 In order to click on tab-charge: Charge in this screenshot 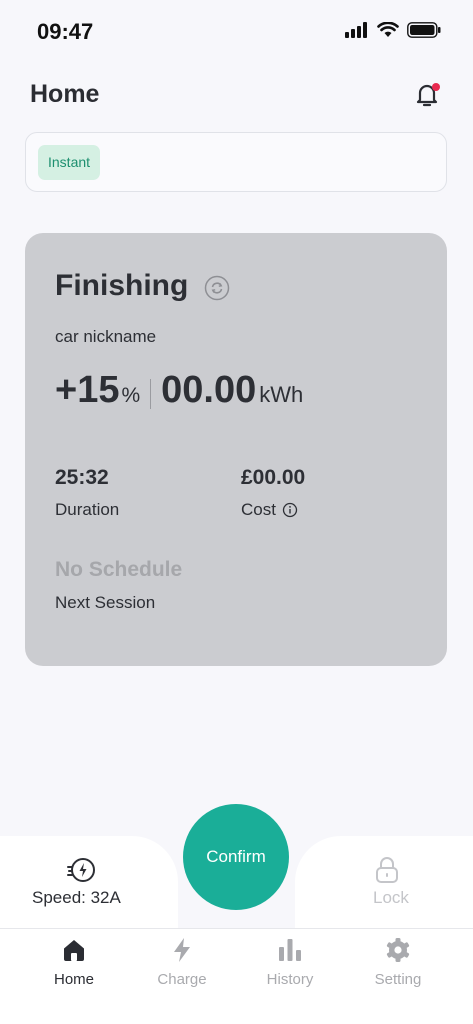, I will do `click(182, 964)`.